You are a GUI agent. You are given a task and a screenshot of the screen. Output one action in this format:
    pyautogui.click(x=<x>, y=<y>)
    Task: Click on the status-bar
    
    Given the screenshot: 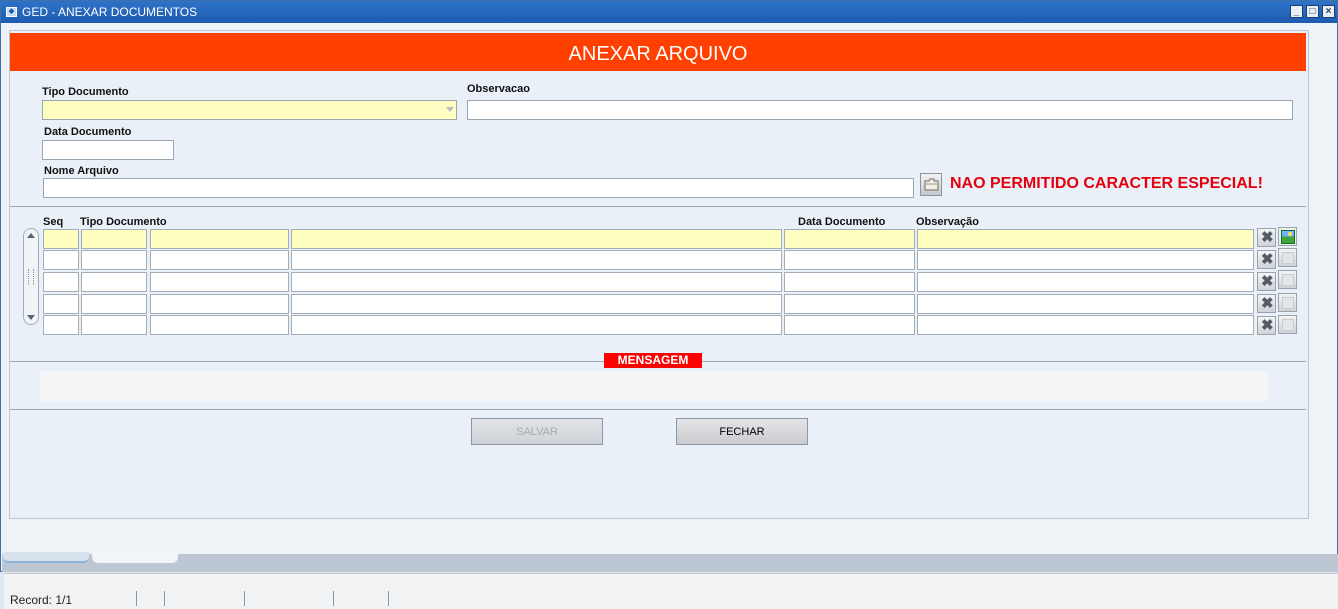 What is the action you would take?
    pyautogui.click(x=671, y=591)
    